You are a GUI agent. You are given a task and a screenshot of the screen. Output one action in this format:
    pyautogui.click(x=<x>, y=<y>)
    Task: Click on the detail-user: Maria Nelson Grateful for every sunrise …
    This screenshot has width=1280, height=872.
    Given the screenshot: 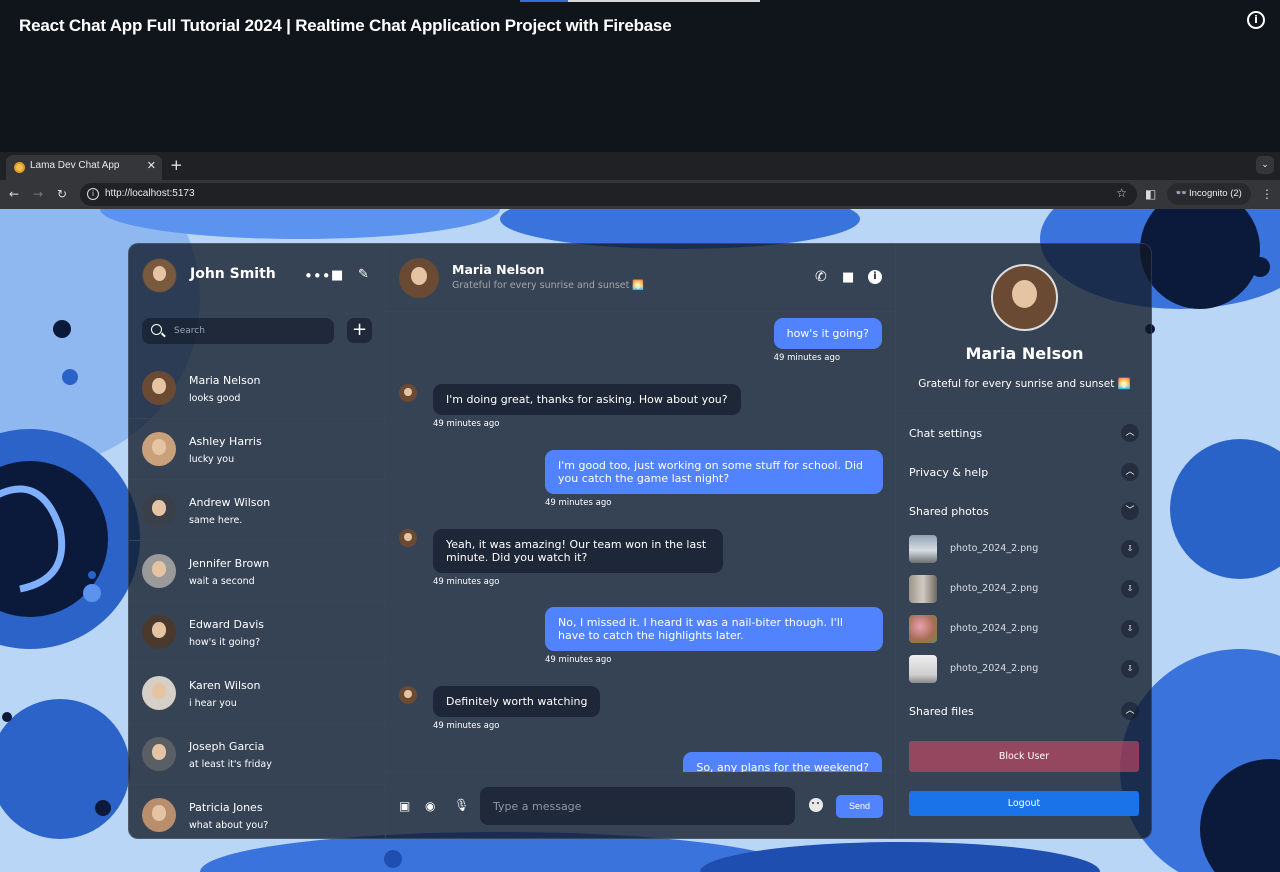 What is the action you would take?
    pyautogui.click(x=1023, y=327)
    